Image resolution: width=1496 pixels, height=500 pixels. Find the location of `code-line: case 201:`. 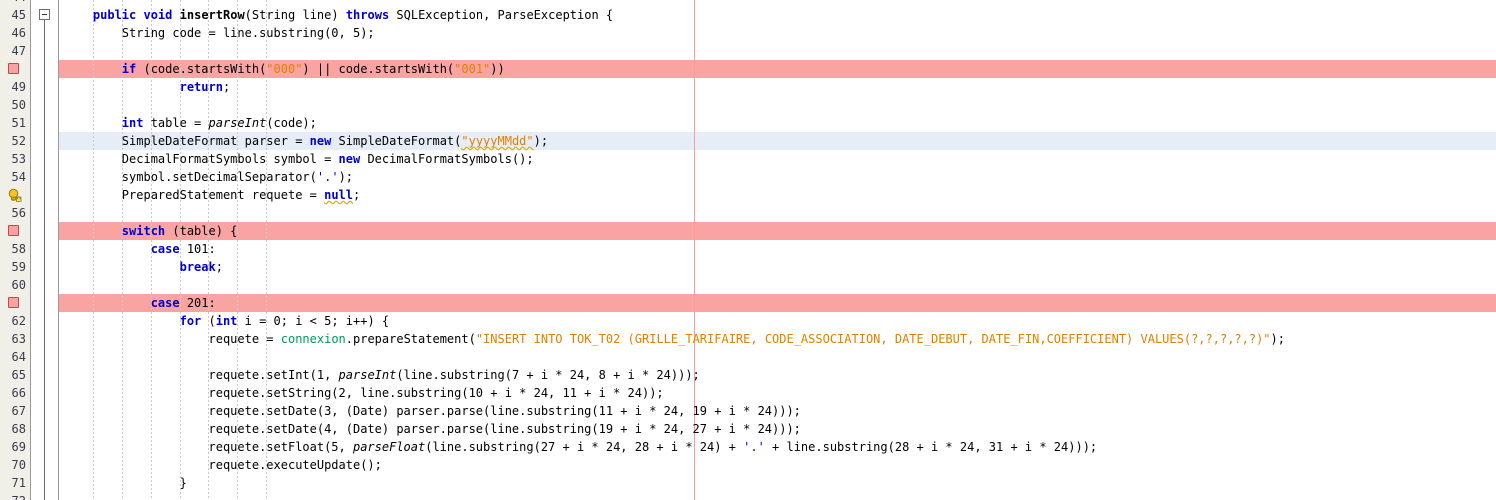

code-line: case 201: is located at coordinates (140, 303).